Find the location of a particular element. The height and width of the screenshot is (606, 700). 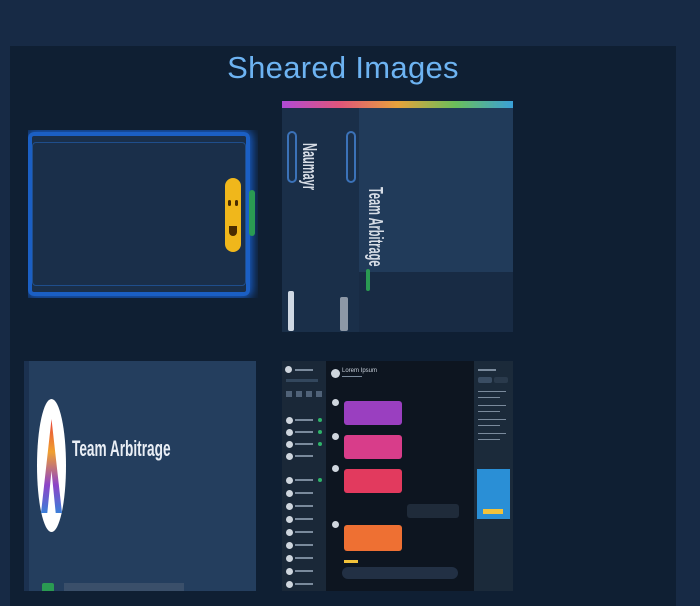

emoji-mouth is located at coordinates (233, 231).